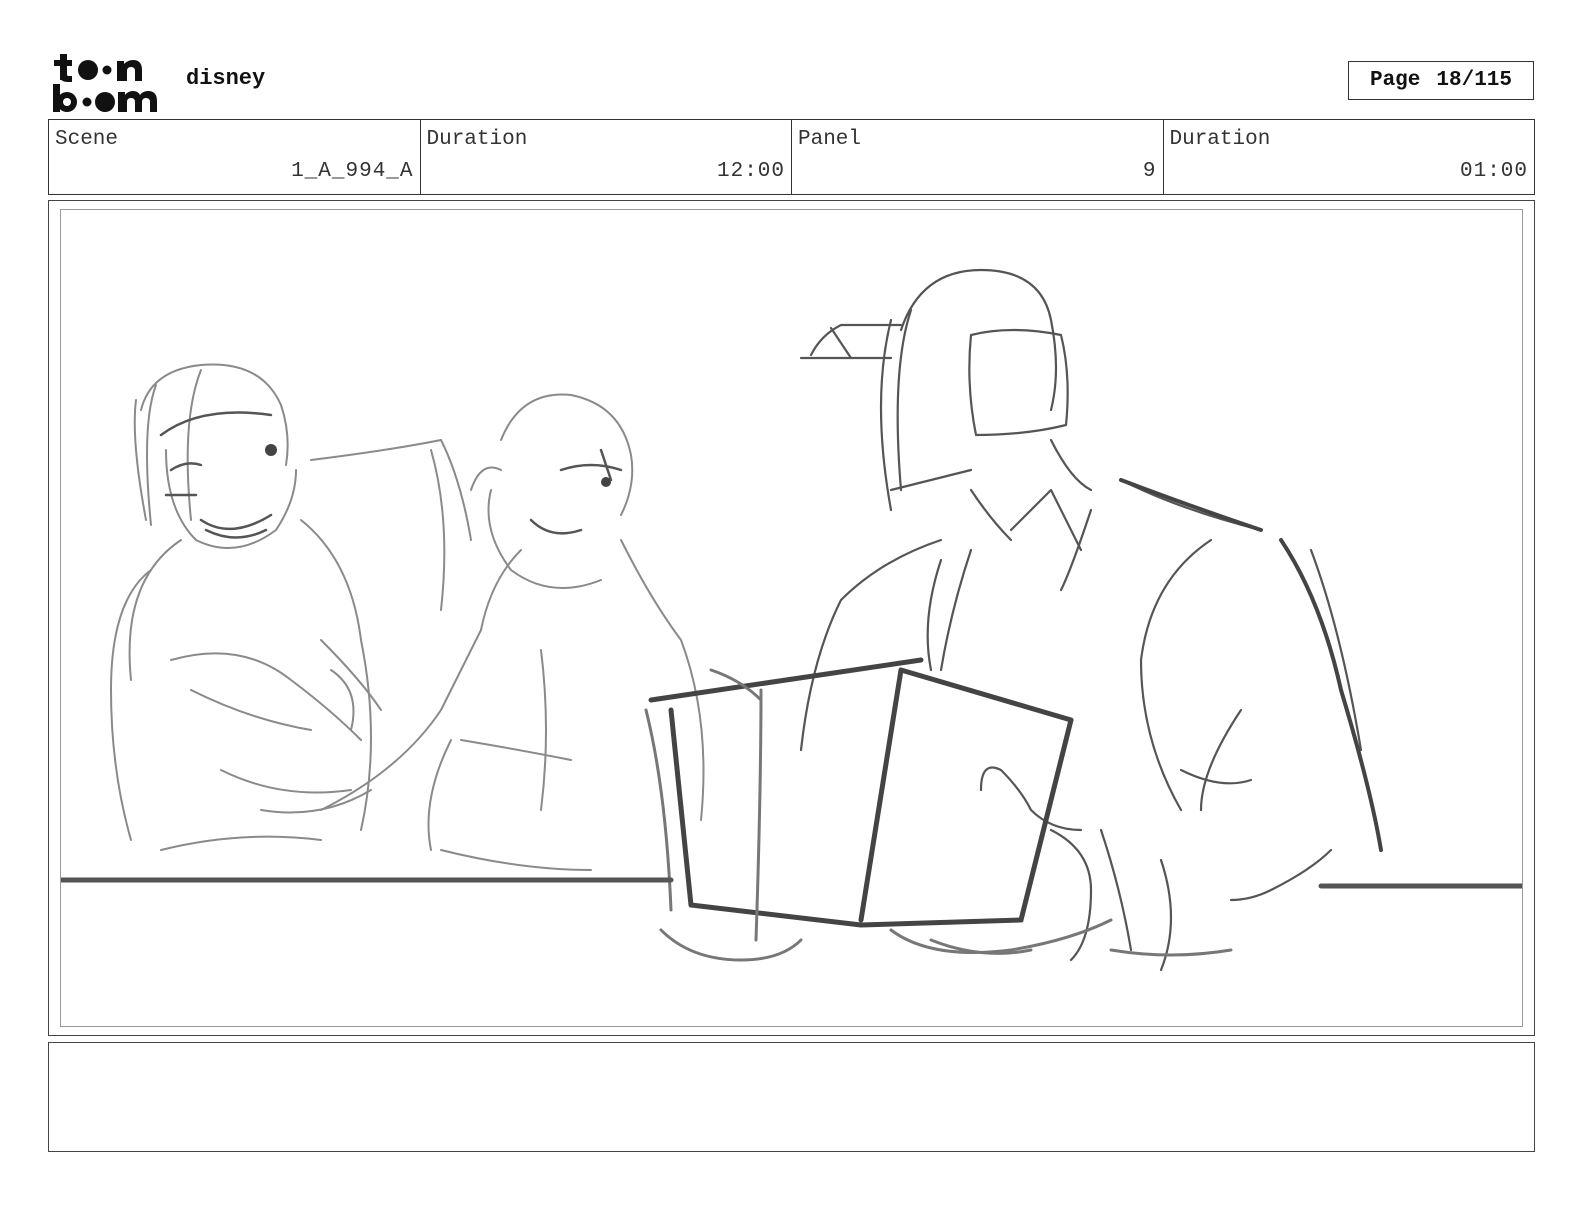 This screenshot has width=1584, height=1224. What do you see at coordinates (87, 139) in the screenshot?
I see `scene-label: Scene` at bounding box center [87, 139].